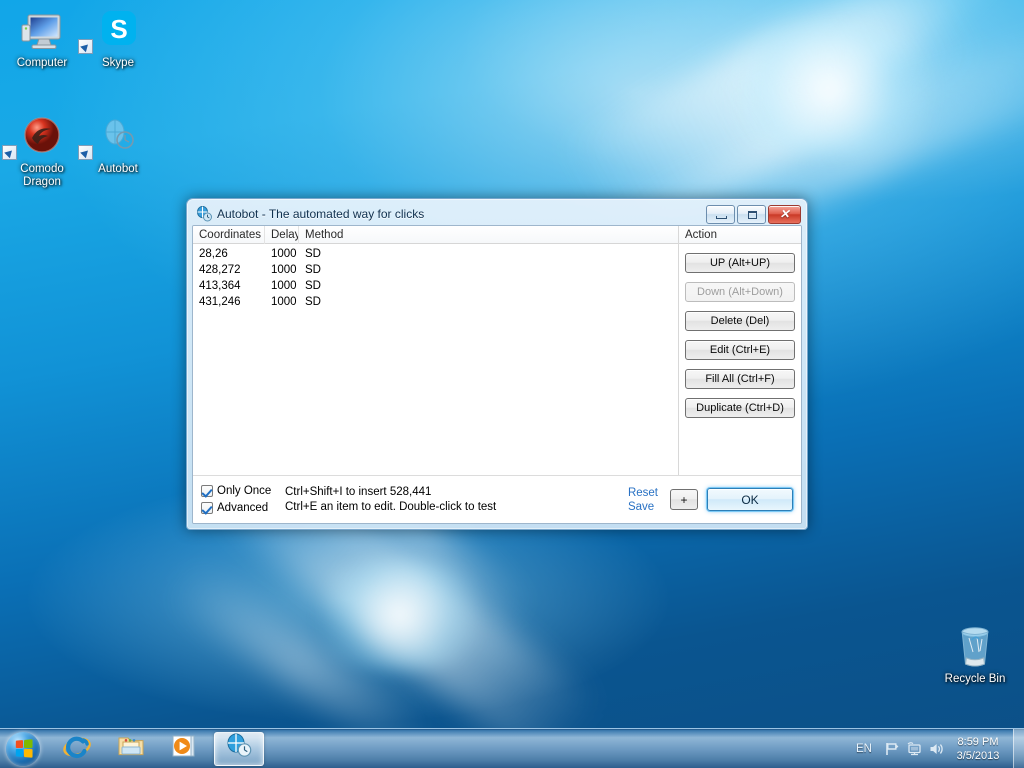  I want to click on start-button, so click(25, 749).